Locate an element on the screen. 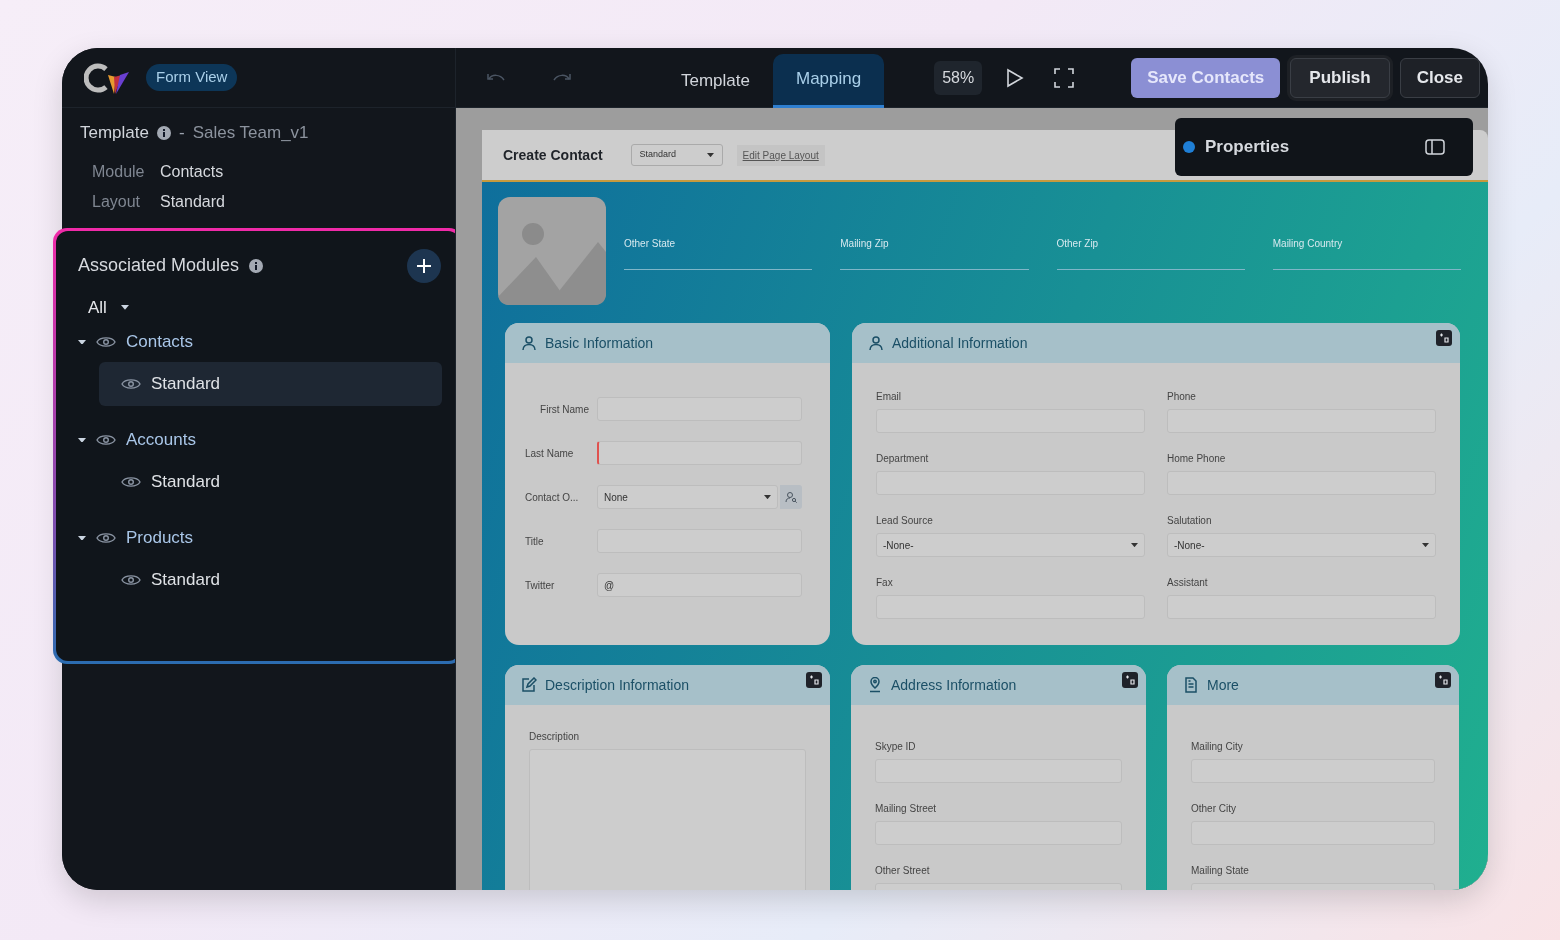 The height and width of the screenshot is (940, 1560). location-pin-icon is located at coordinates (875, 685).